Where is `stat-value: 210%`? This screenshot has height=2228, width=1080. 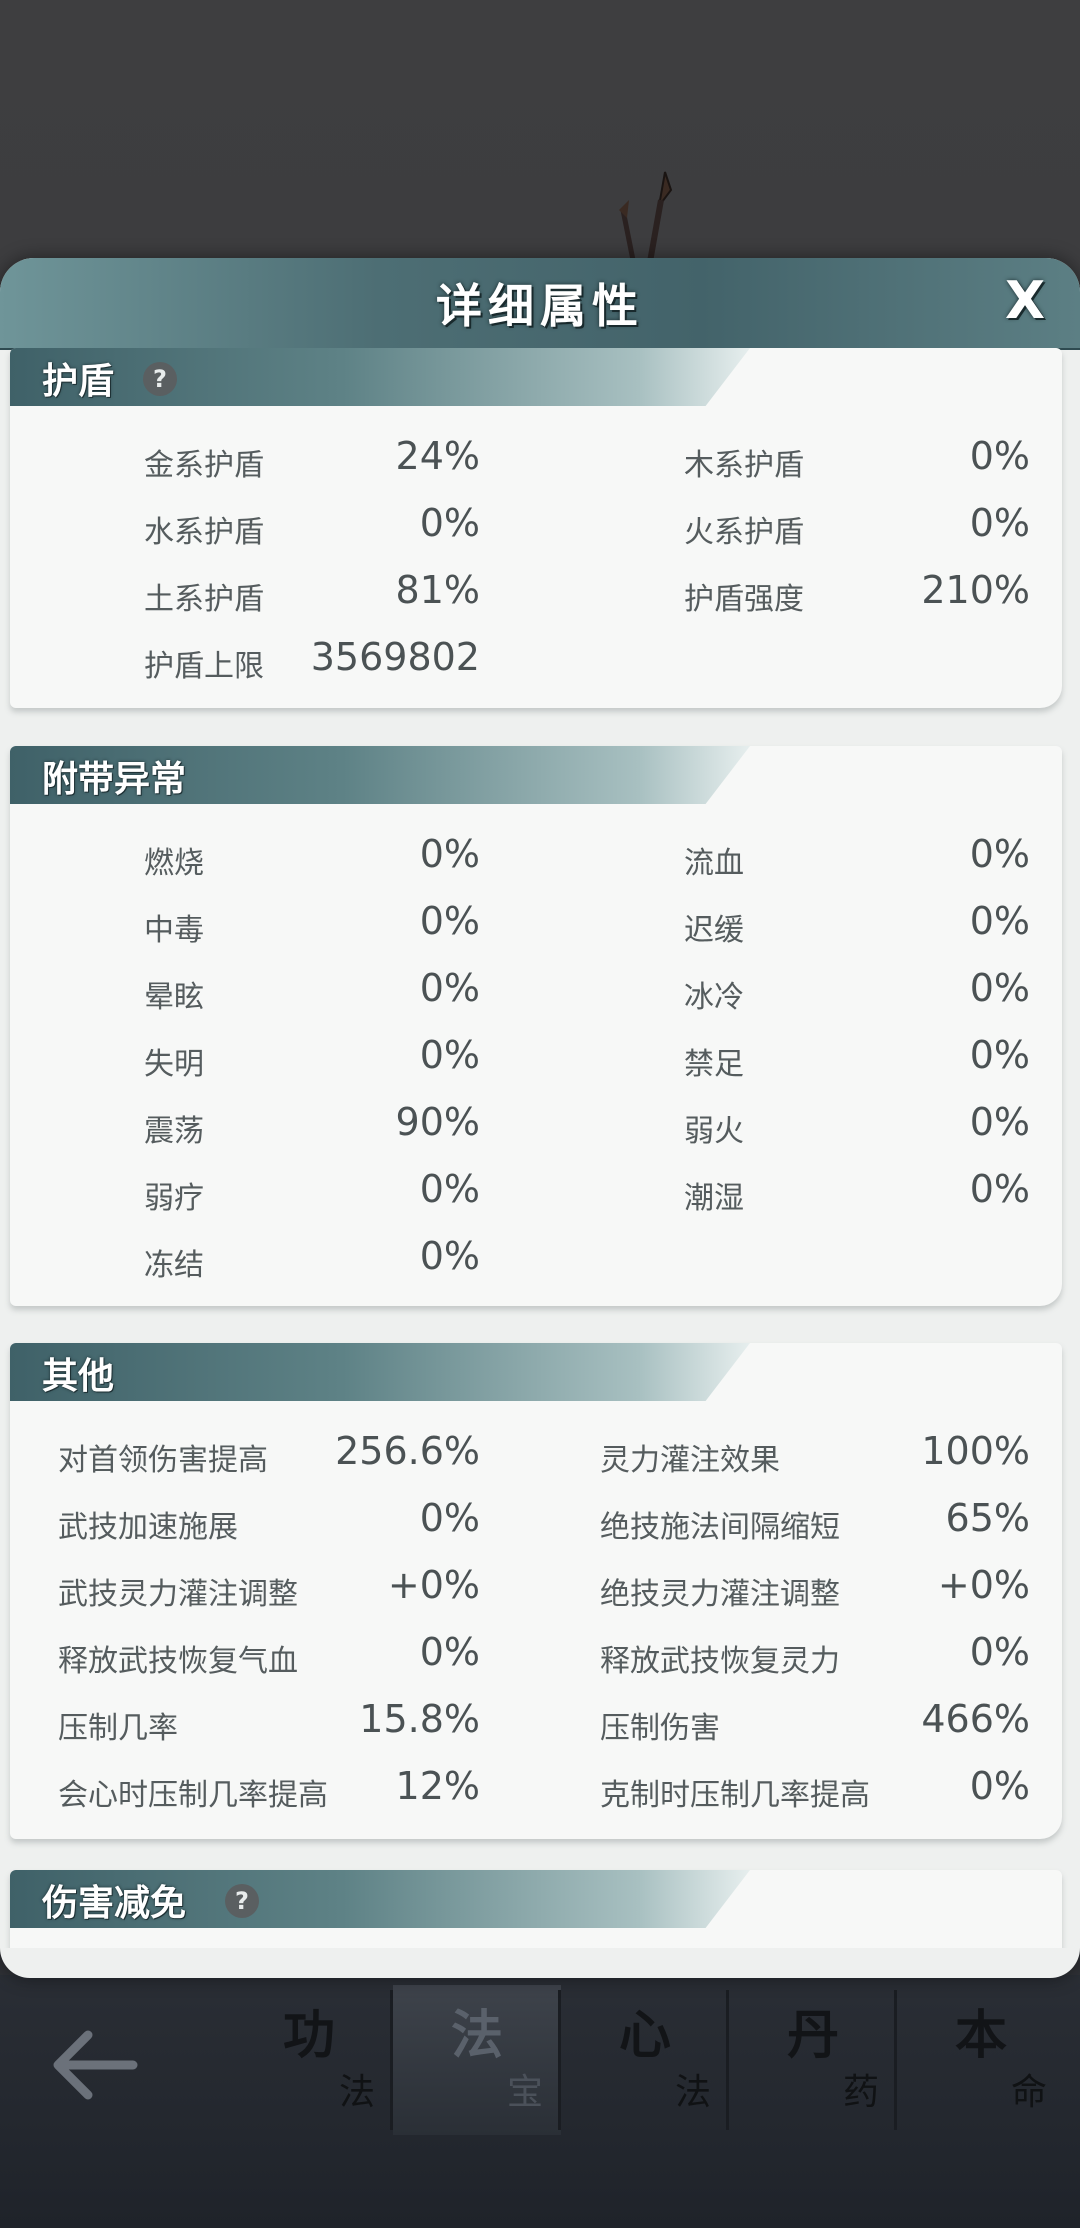 stat-value: 210% is located at coordinates (975, 590).